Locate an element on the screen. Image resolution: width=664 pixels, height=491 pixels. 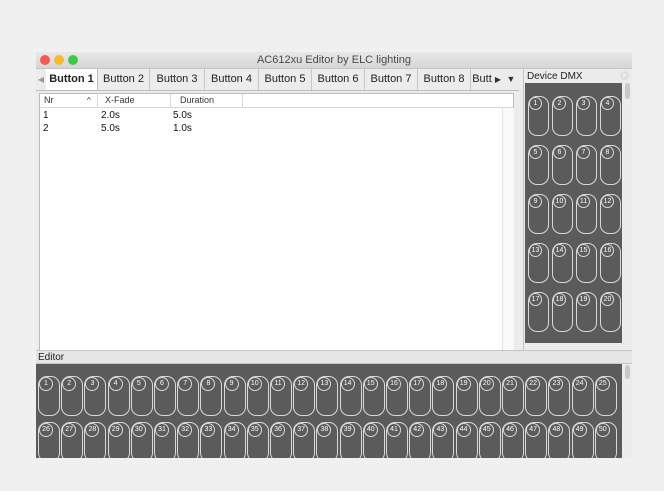
dmx-channel-slot: 9 is located at coordinates (538, 214).